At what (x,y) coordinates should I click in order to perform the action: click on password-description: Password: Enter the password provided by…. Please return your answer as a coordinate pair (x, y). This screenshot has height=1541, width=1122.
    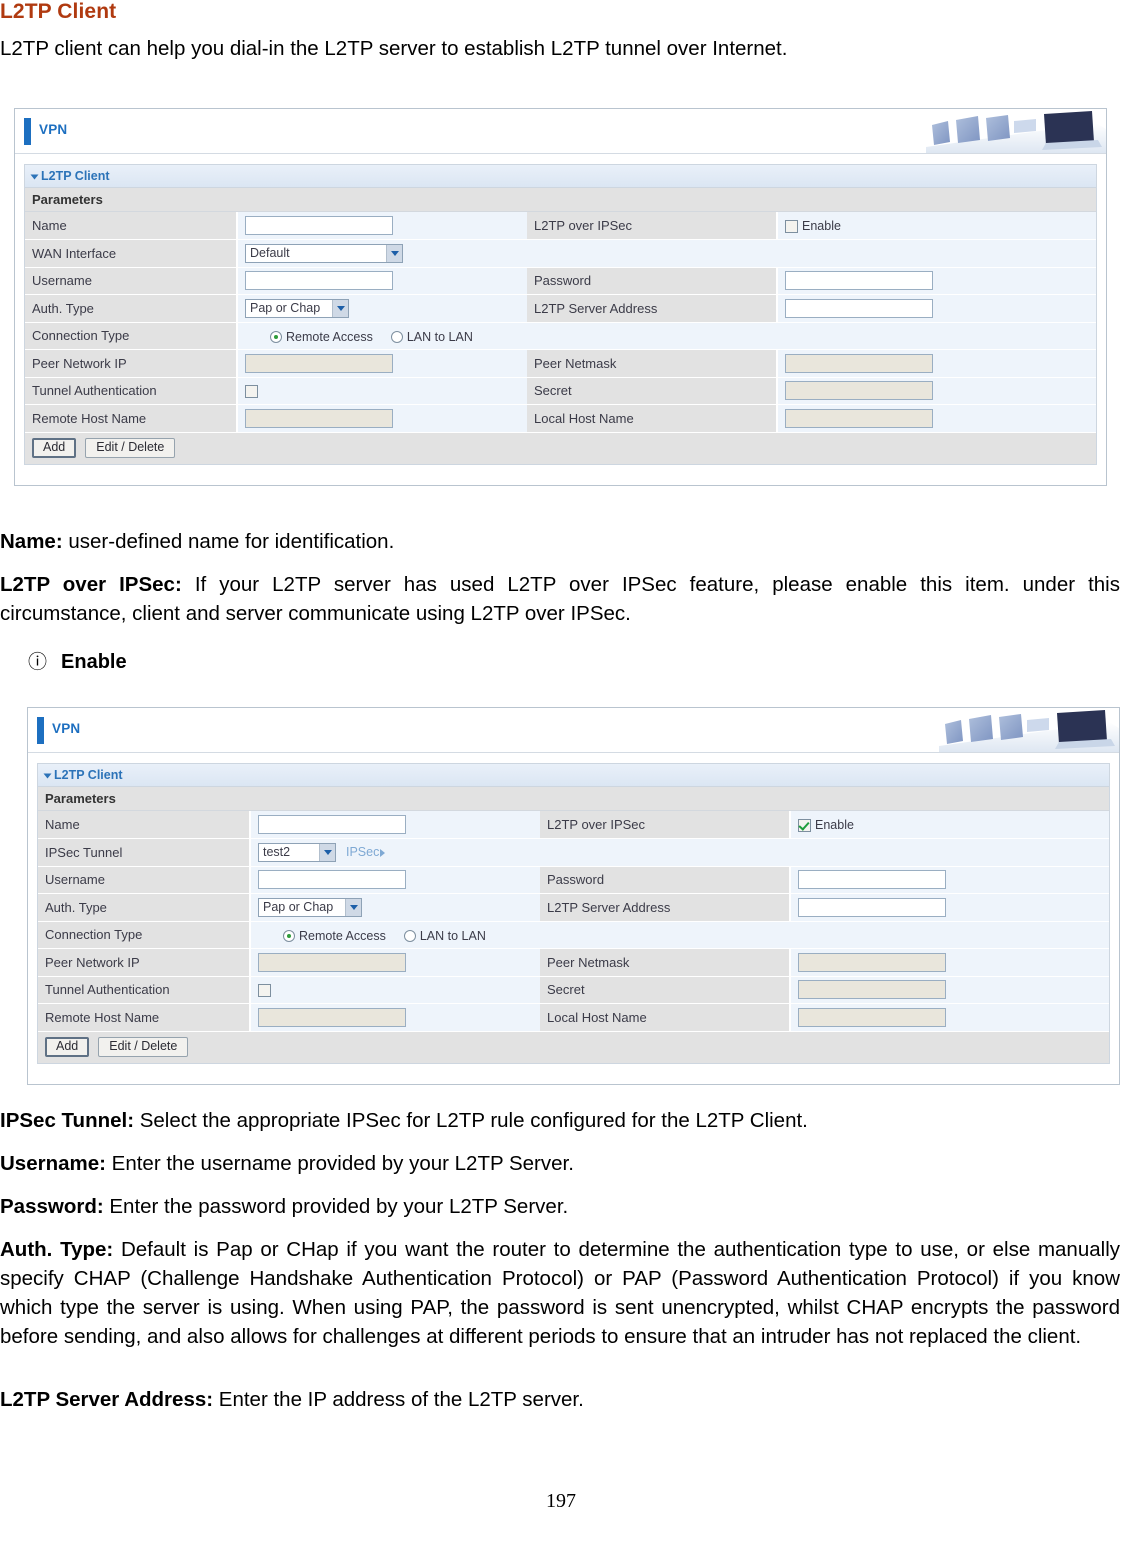
    Looking at the image, I should click on (560, 1206).